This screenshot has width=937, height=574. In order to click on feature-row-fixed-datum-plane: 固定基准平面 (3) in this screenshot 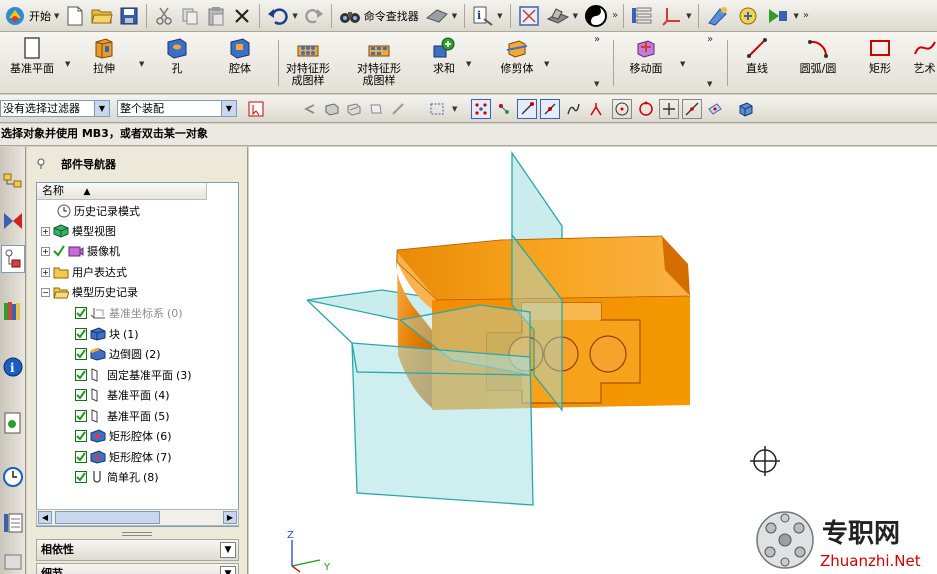, I will do `click(133, 375)`.